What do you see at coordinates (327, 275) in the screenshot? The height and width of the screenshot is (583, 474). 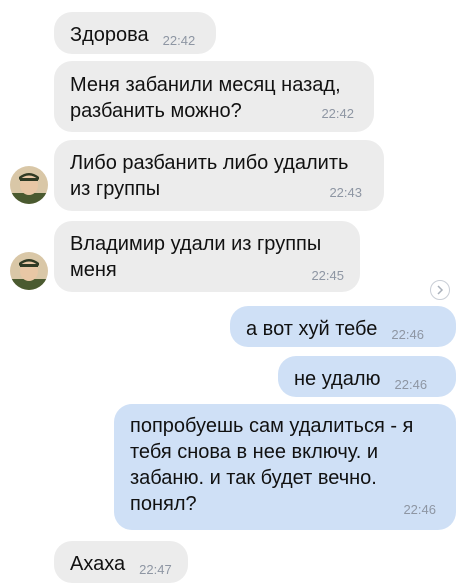 I see `message-time: 22:45` at bounding box center [327, 275].